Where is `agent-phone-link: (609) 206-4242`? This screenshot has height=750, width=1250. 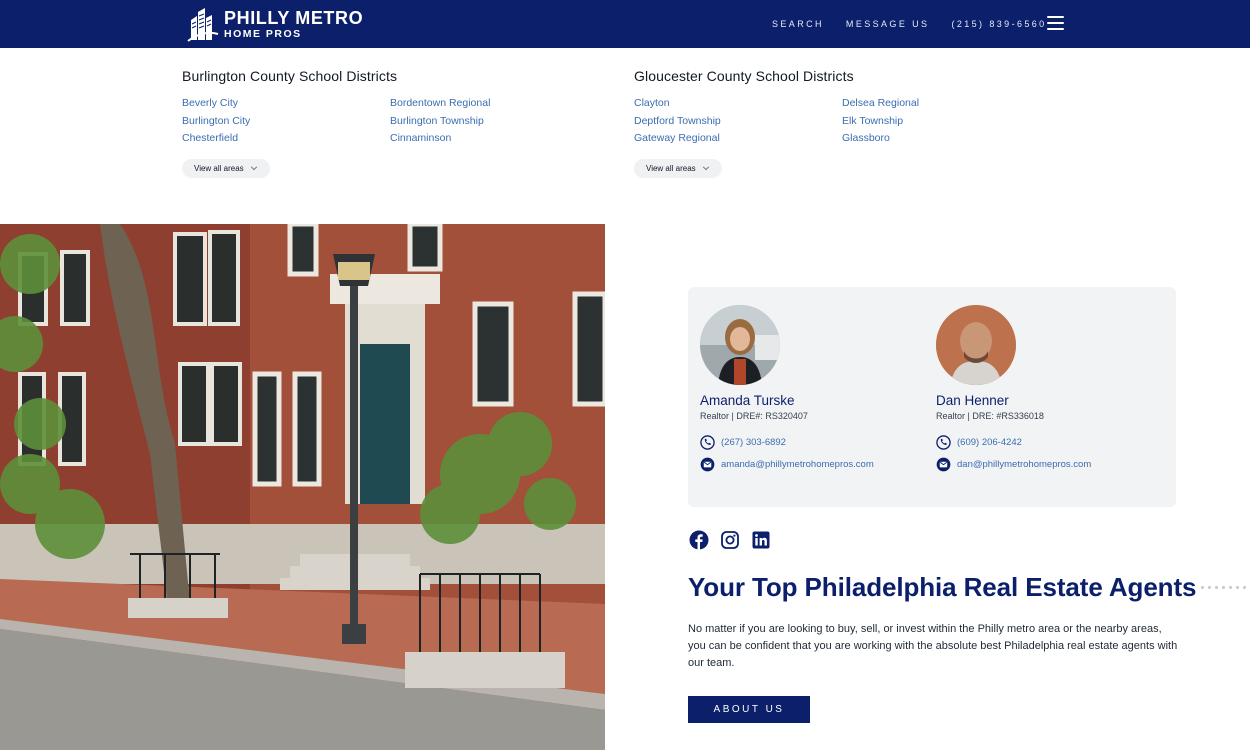
agent-phone-link: (609) 206-4242 is located at coordinates (989, 442).